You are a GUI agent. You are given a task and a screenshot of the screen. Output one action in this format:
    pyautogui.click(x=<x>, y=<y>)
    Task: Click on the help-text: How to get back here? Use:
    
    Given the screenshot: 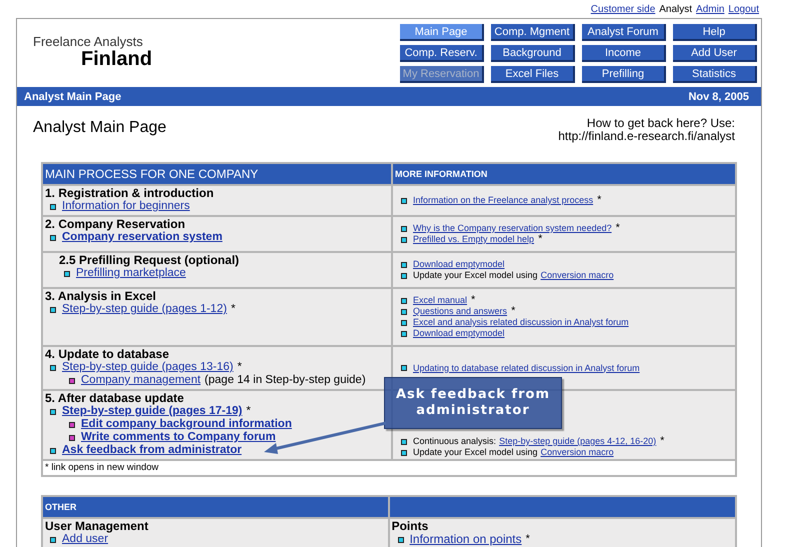 What is the action you would take?
    pyautogui.click(x=660, y=123)
    